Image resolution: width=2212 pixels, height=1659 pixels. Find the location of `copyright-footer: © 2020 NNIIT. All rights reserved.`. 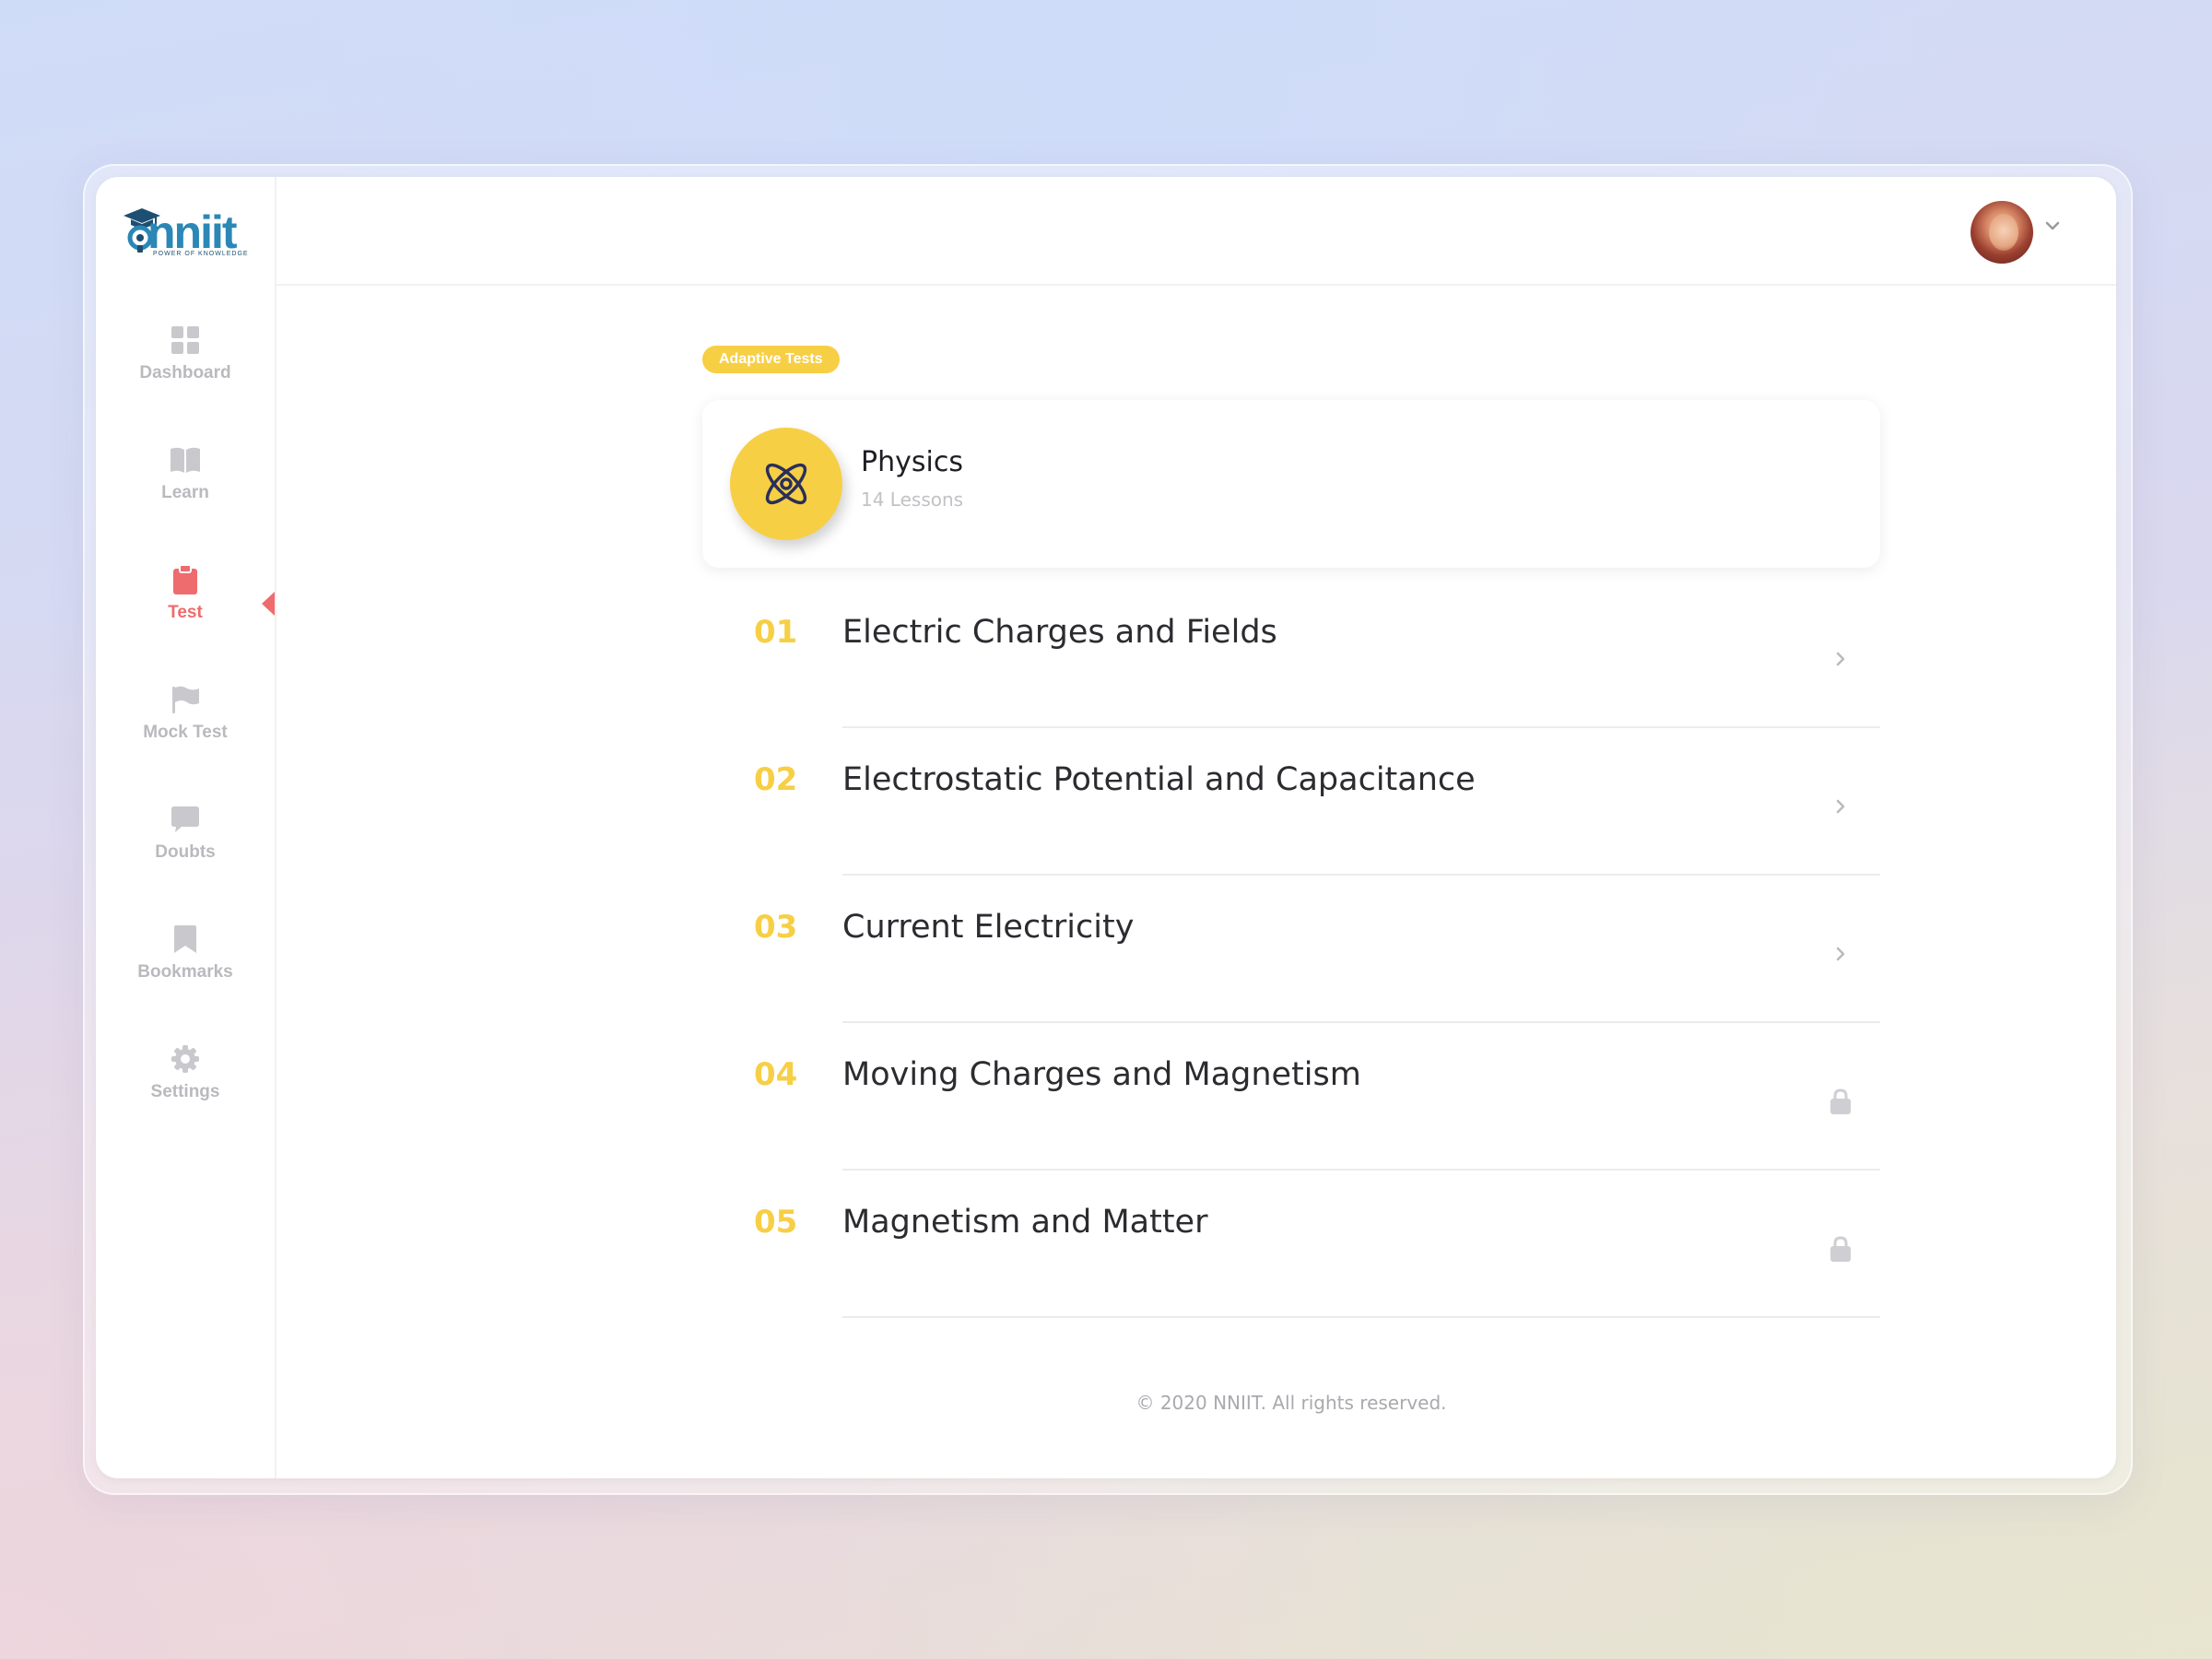

copyright-footer: © 2020 NNIIT. All rights reserved. is located at coordinates (1291, 1403).